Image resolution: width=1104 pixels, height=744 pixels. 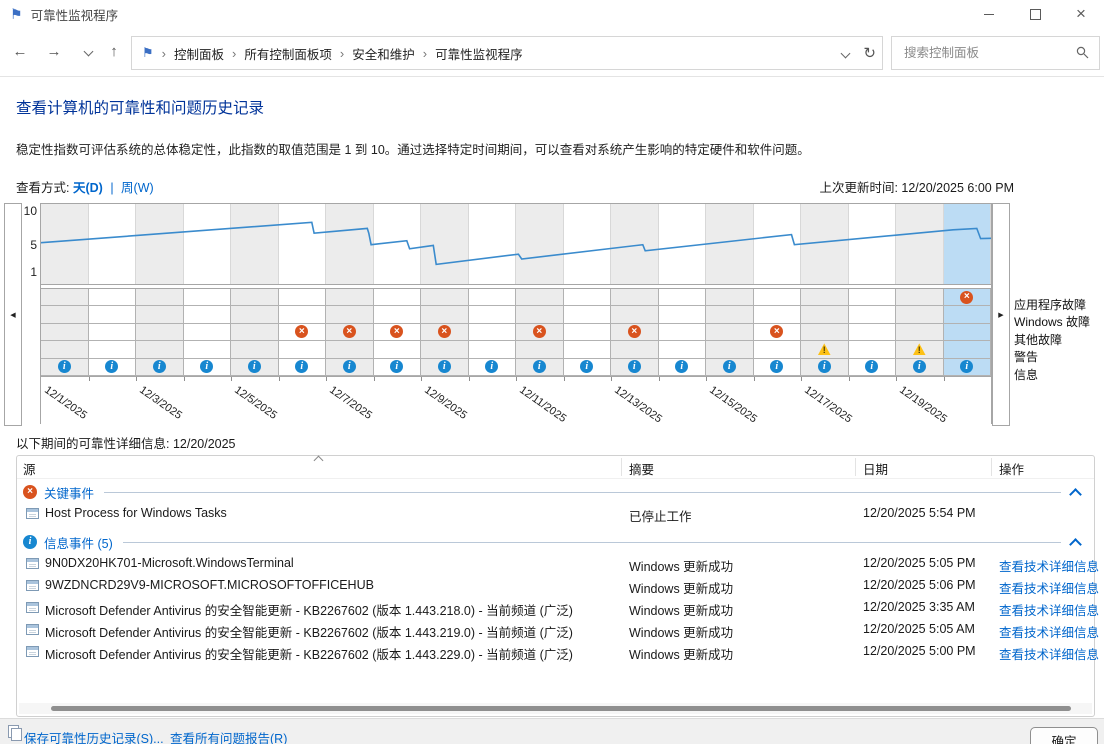 I want to click on close-button: ×, so click(x=1081, y=14).